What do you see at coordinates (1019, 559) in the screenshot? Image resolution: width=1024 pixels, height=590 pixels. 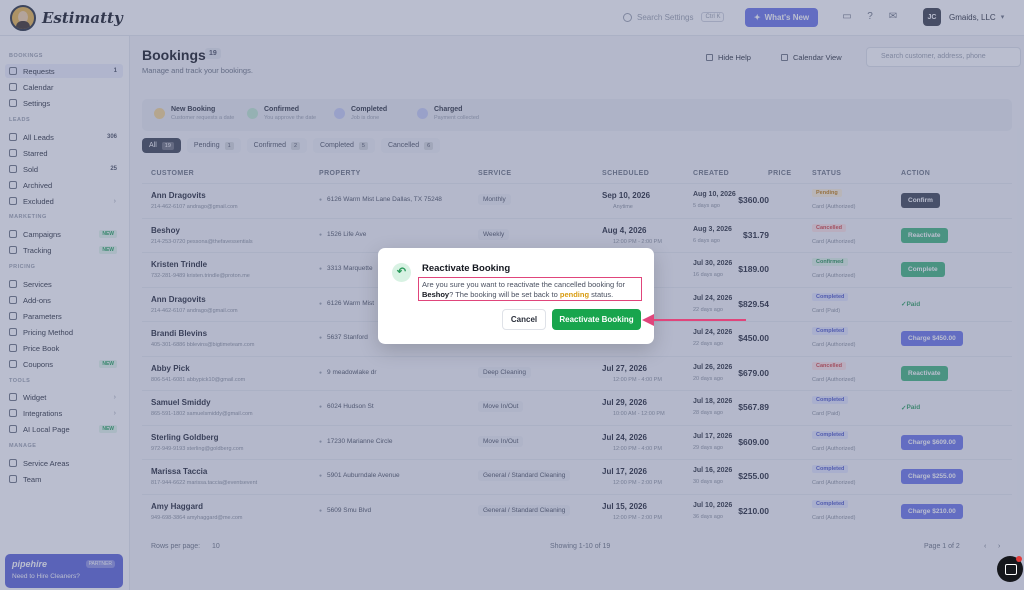 I see `chat-notification-dot` at bounding box center [1019, 559].